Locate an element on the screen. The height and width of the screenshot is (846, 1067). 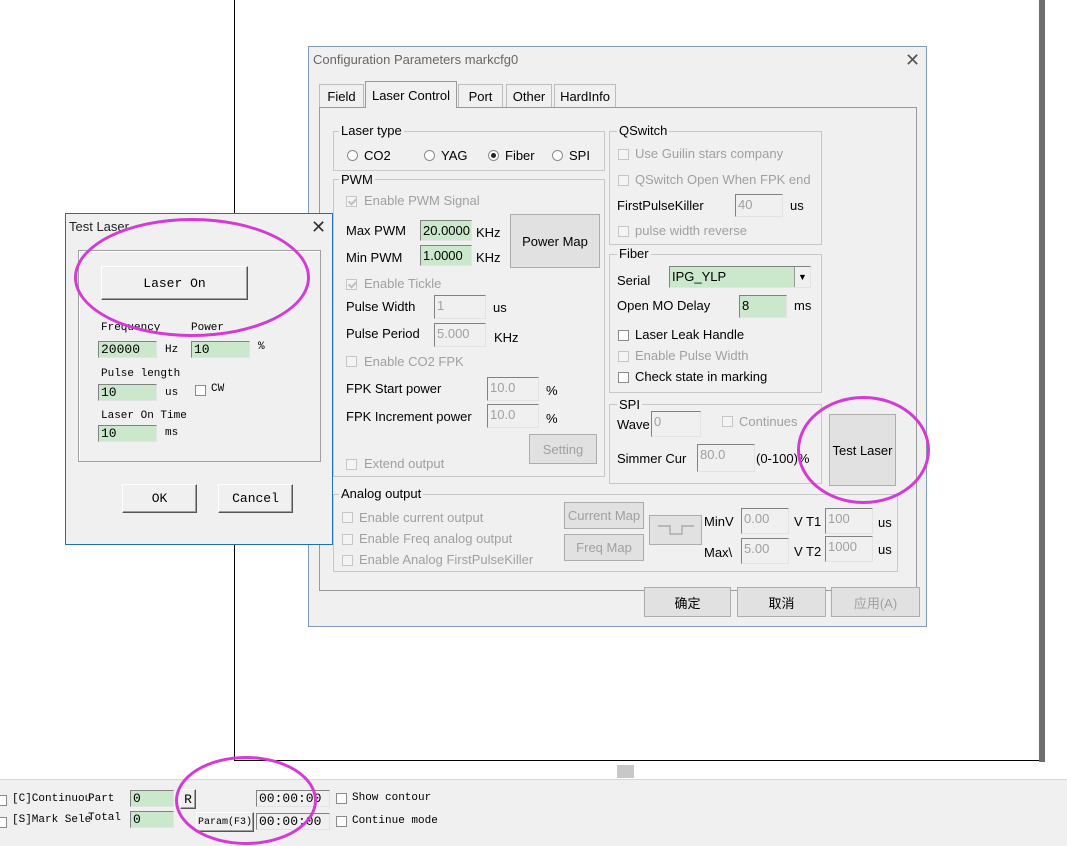
qswitch-open-fpk-label: QSwitch Open When FPK end is located at coordinates (723, 179).